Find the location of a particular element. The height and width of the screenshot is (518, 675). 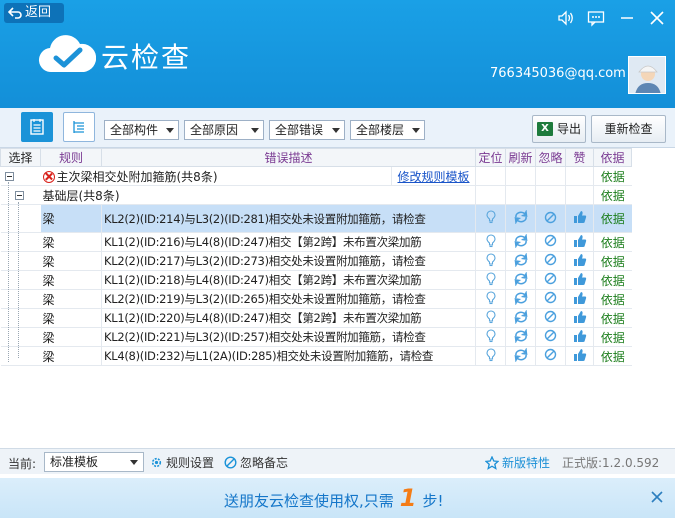

floor-filter-dropdown: 全部楼层 is located at coordinates (387, 130).